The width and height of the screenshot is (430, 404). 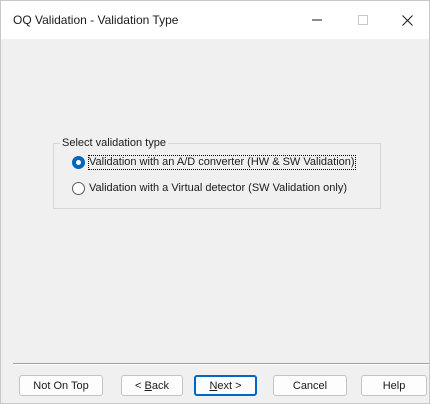 I want to click on next-button: Next >, so click(x=225, y=385).